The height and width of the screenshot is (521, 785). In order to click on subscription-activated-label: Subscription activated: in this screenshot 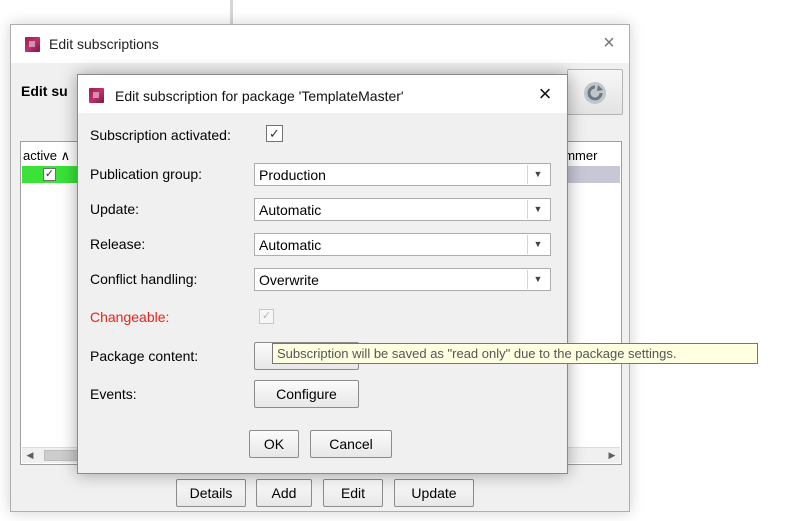, I will do `click(160, 135)`.